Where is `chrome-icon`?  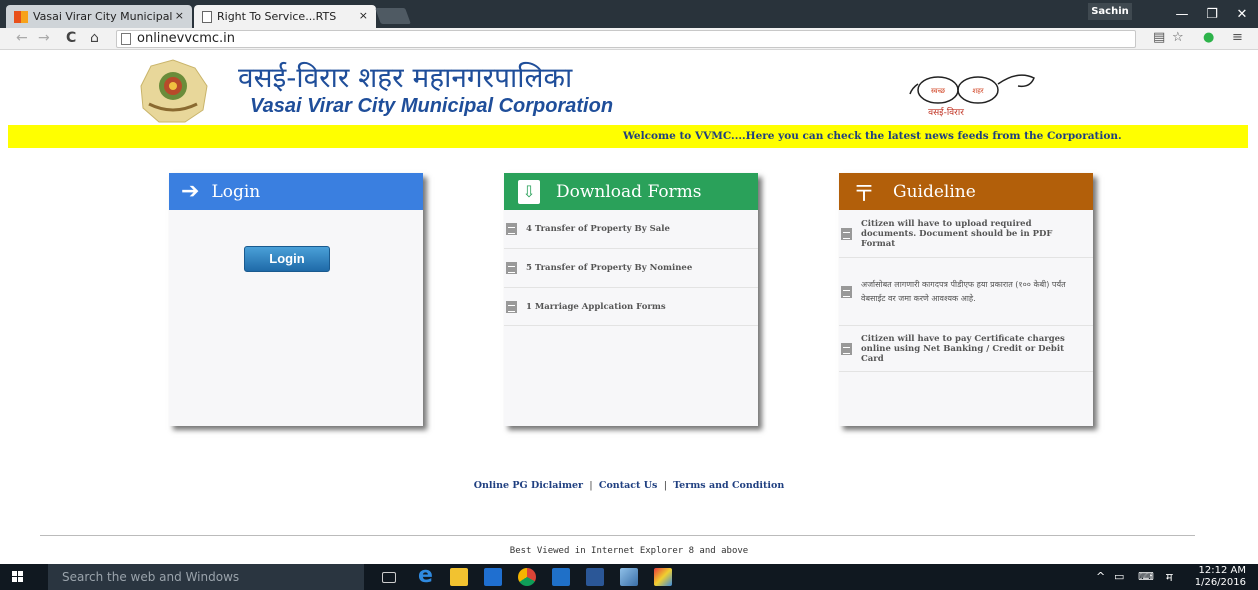
chrome-icon is located at coordinates (527, 577).